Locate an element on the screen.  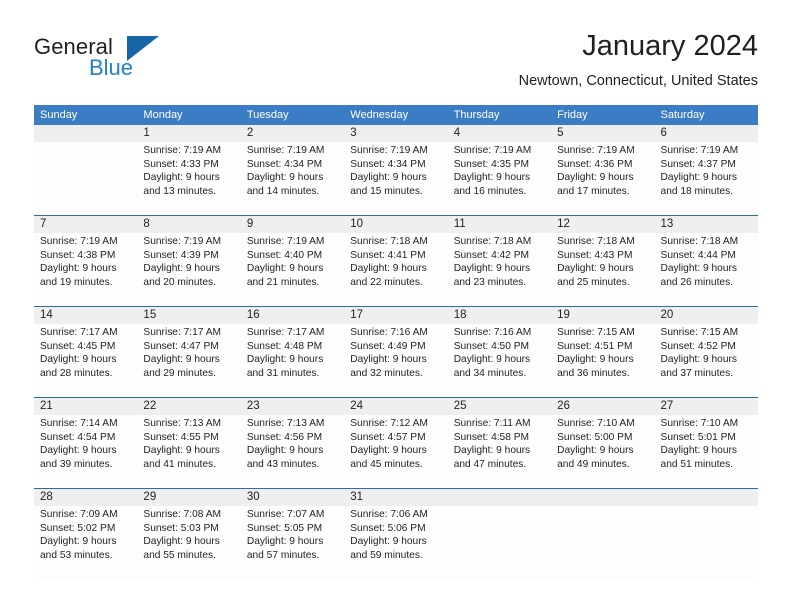
day-number: 26 is located at coordinates (563, 406).